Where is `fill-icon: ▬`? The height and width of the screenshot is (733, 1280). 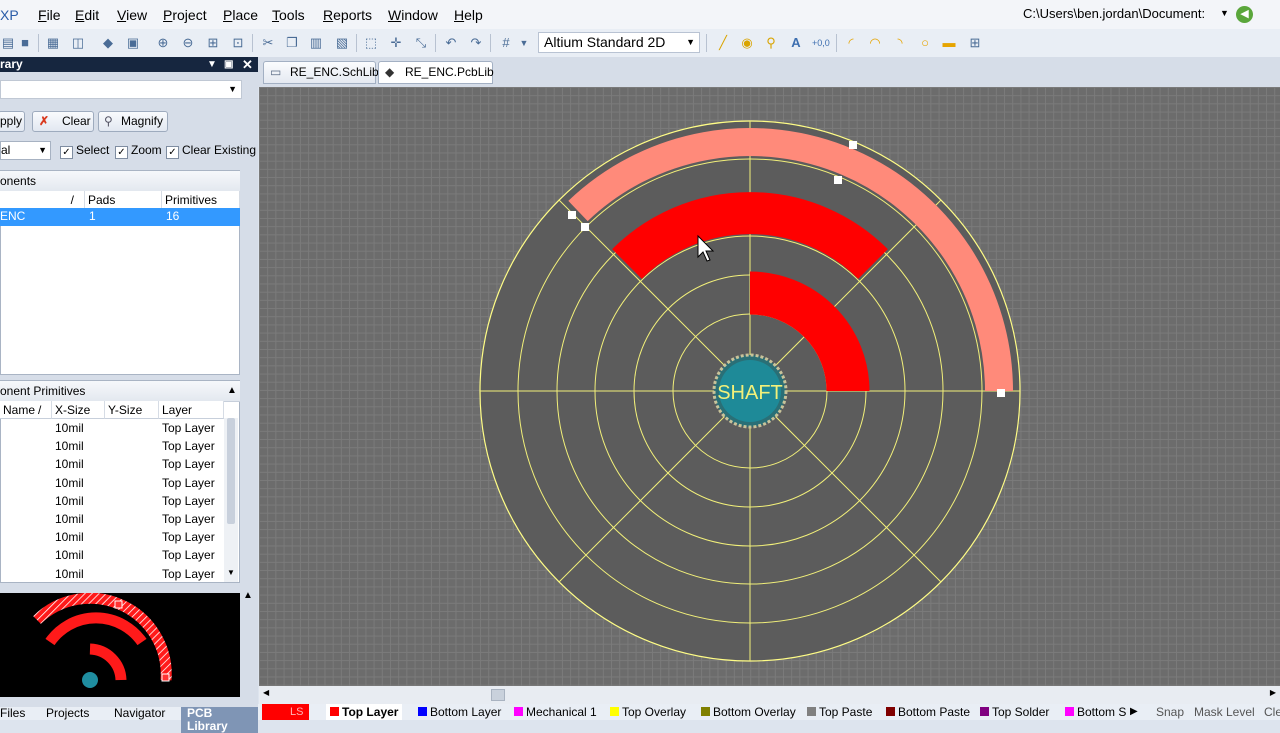
fill-icon: ▬ is located at coordinates (949, 43).